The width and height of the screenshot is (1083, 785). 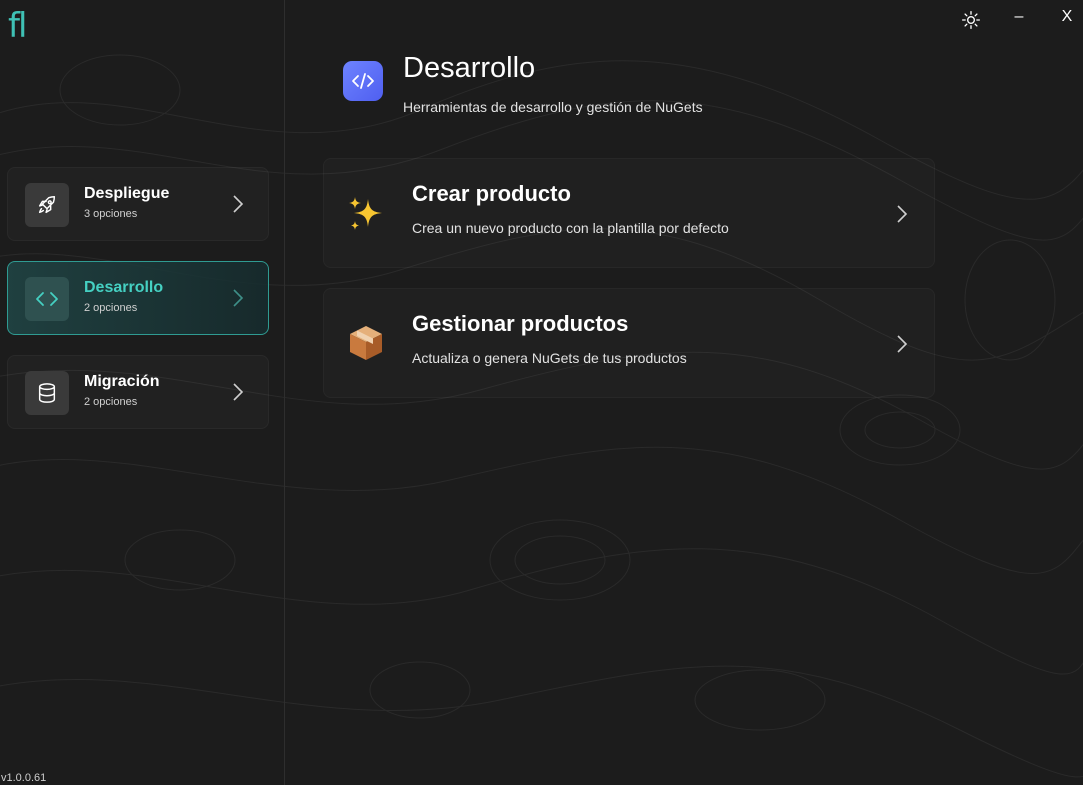 I want to click on minimize-button: –, so click(x=1019, y=17).